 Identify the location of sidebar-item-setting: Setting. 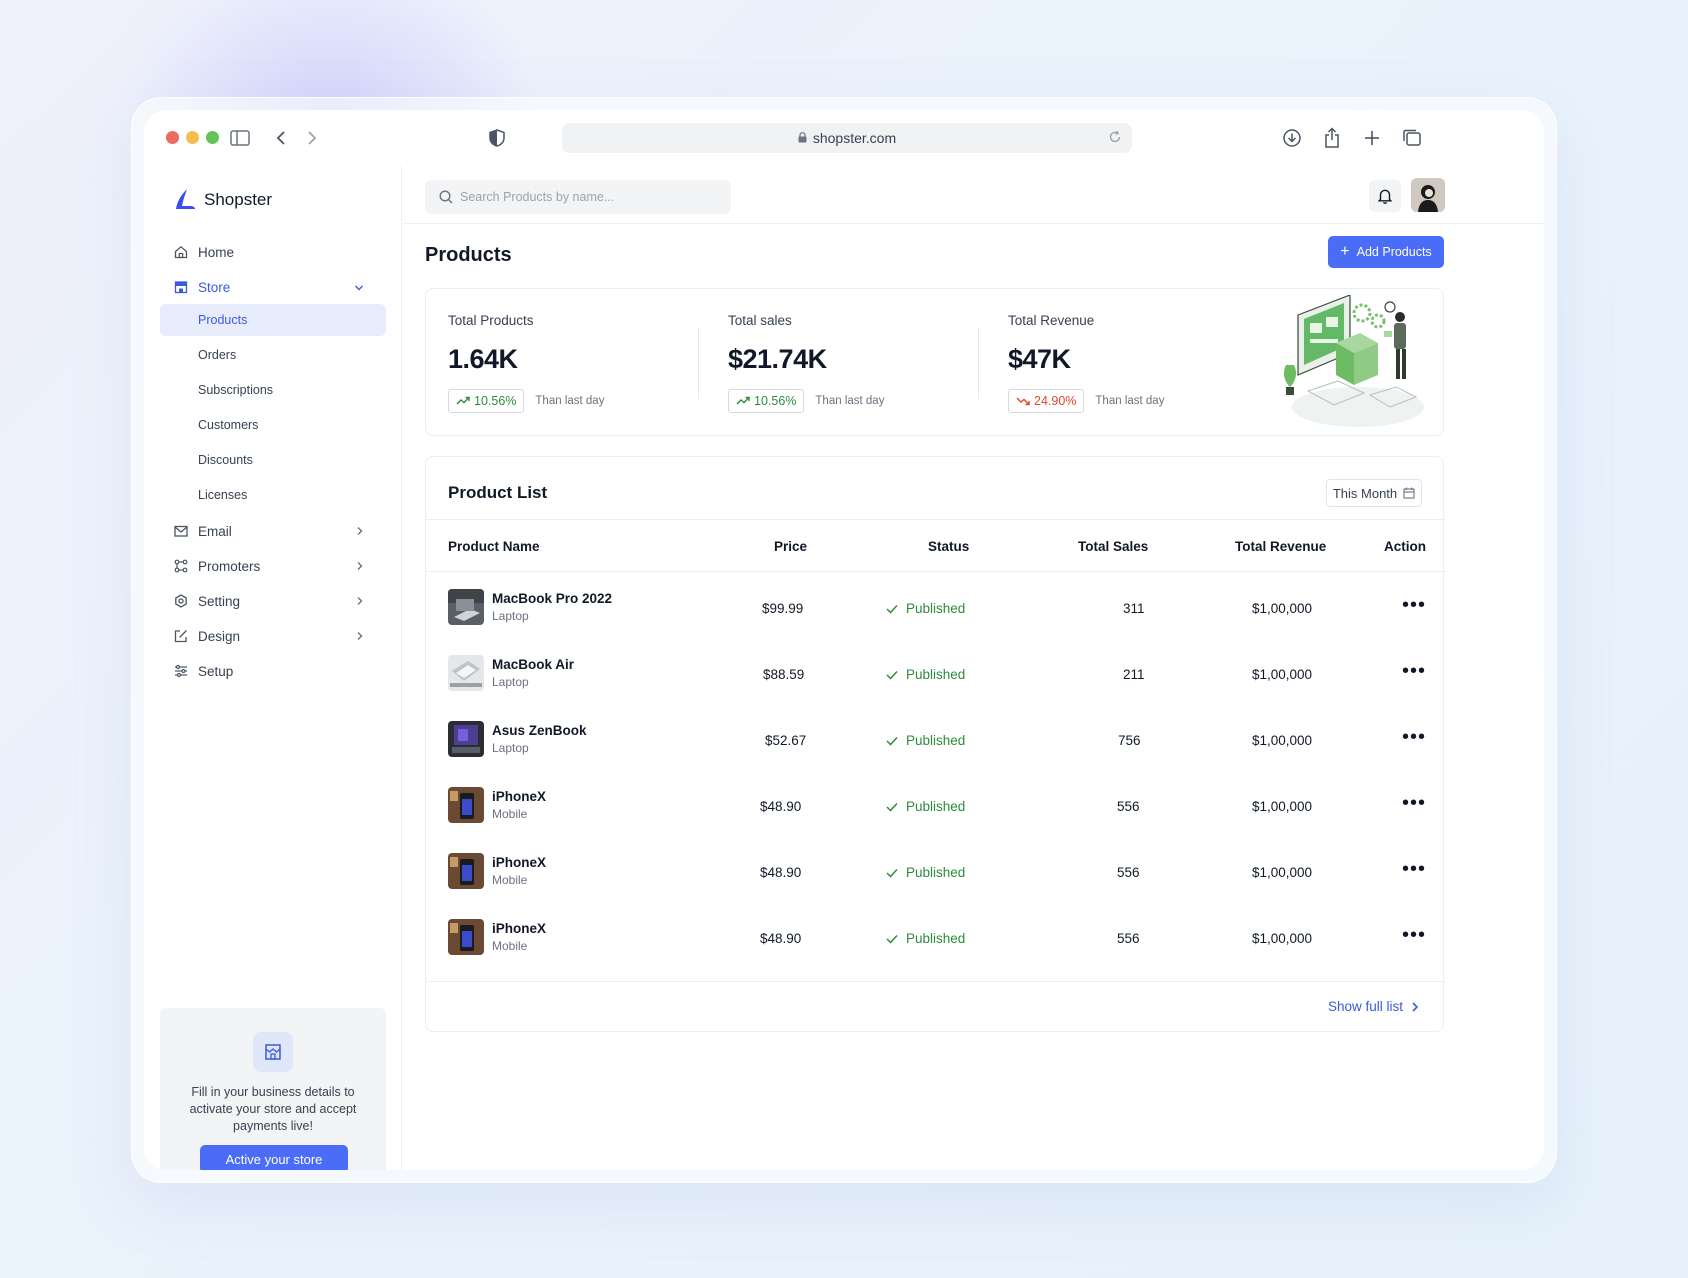
(274, 601).